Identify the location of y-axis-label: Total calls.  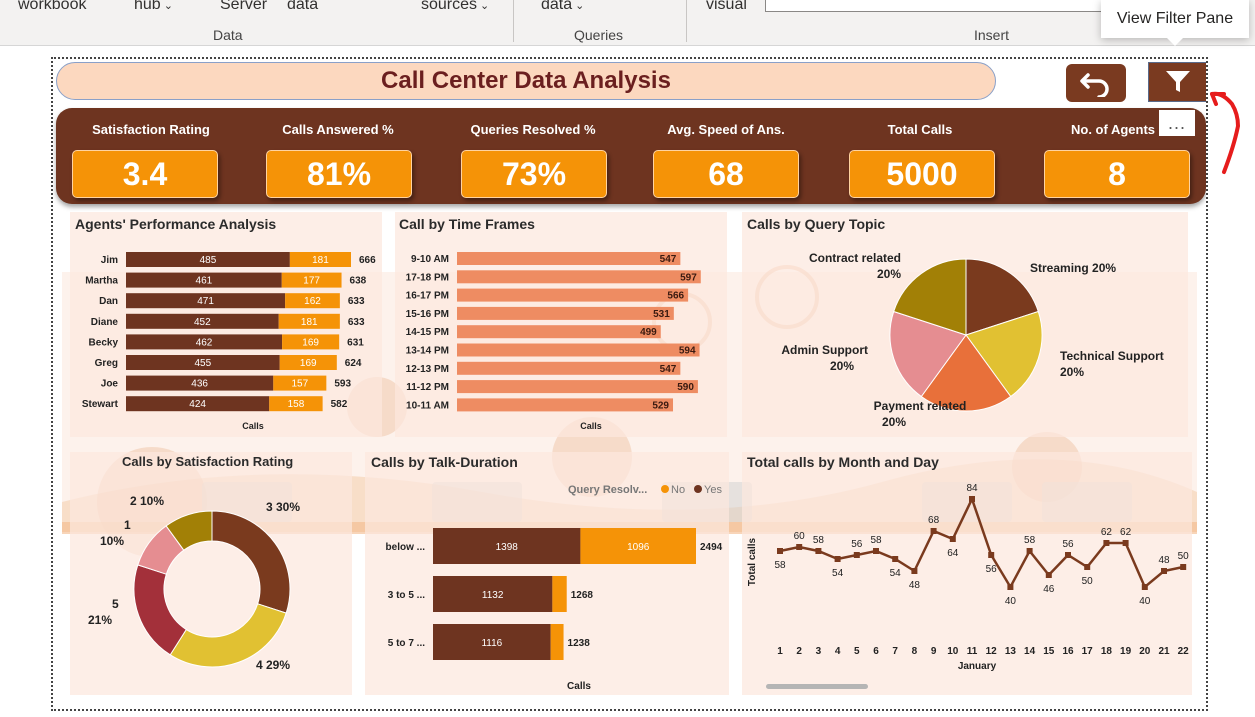
(752, 561).